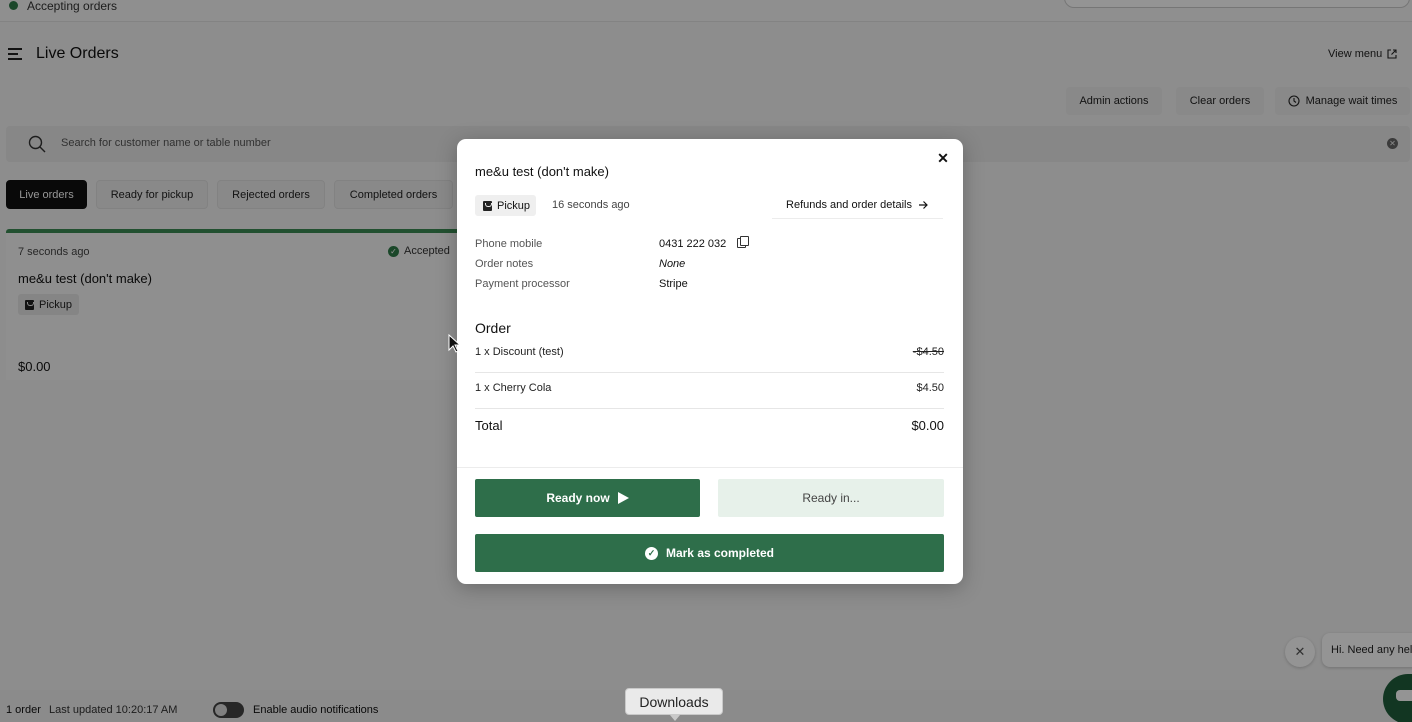  I want to click on mark-as-completed-label: Mark as completed, so click(720, 553).